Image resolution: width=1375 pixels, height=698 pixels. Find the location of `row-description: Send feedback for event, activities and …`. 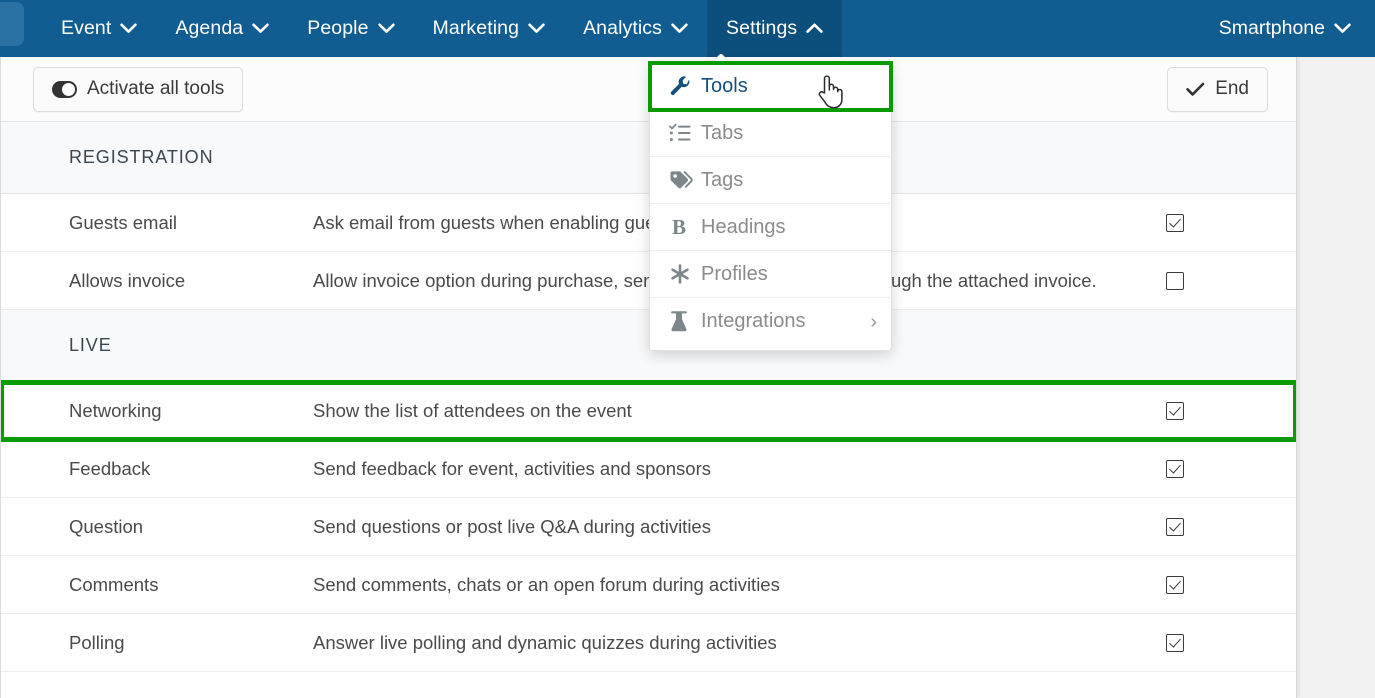

row-description: Send feedback for event, activities and … is located at coordinates (512, 468).